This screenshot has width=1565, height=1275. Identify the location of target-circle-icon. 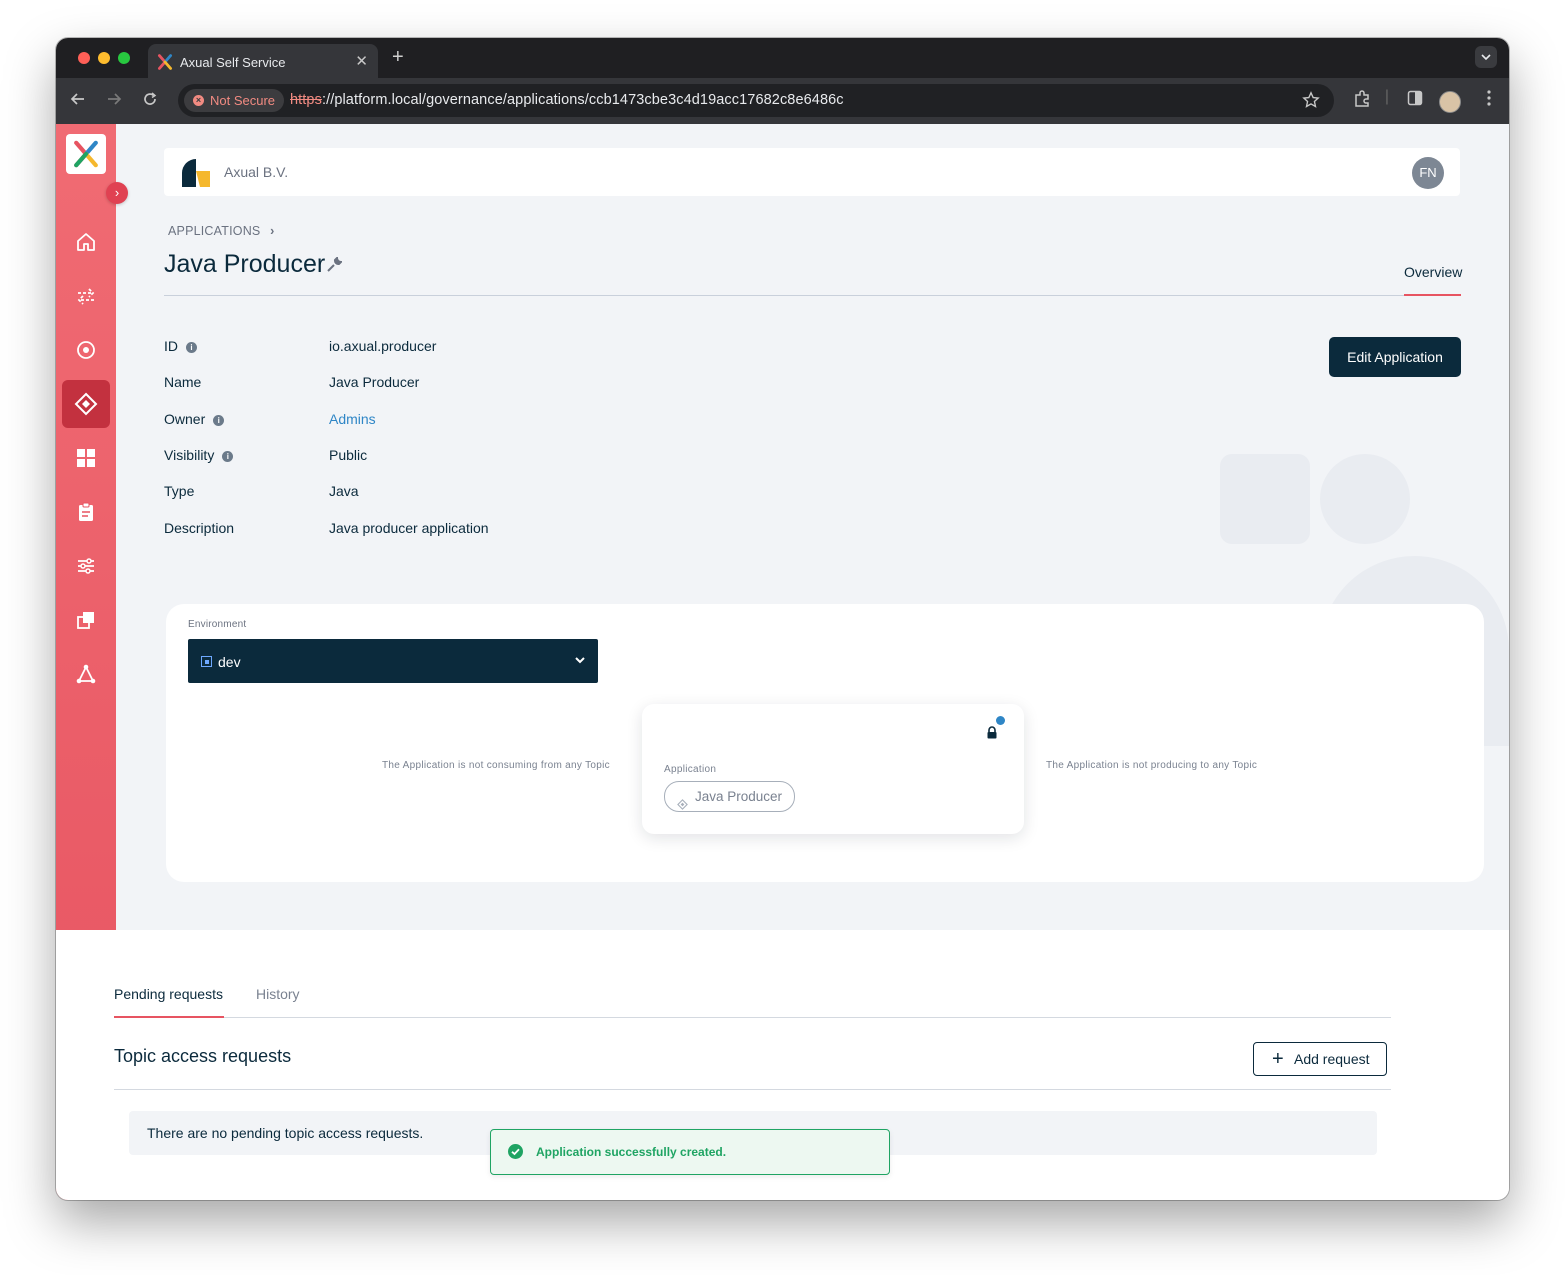
(86, 350).